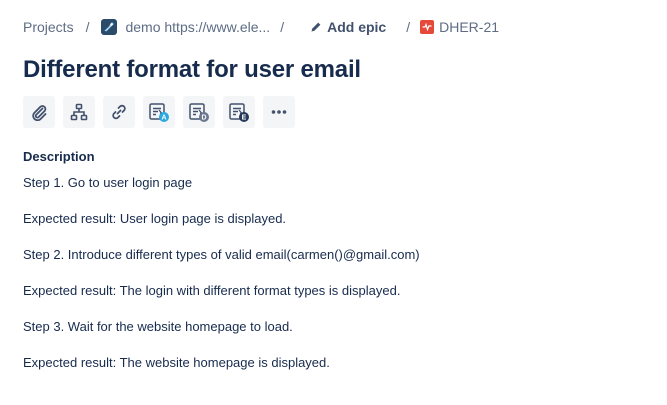 The width and height of the screenshot is (667, 405). I want to click on more-actions-button, so click(279, 112).